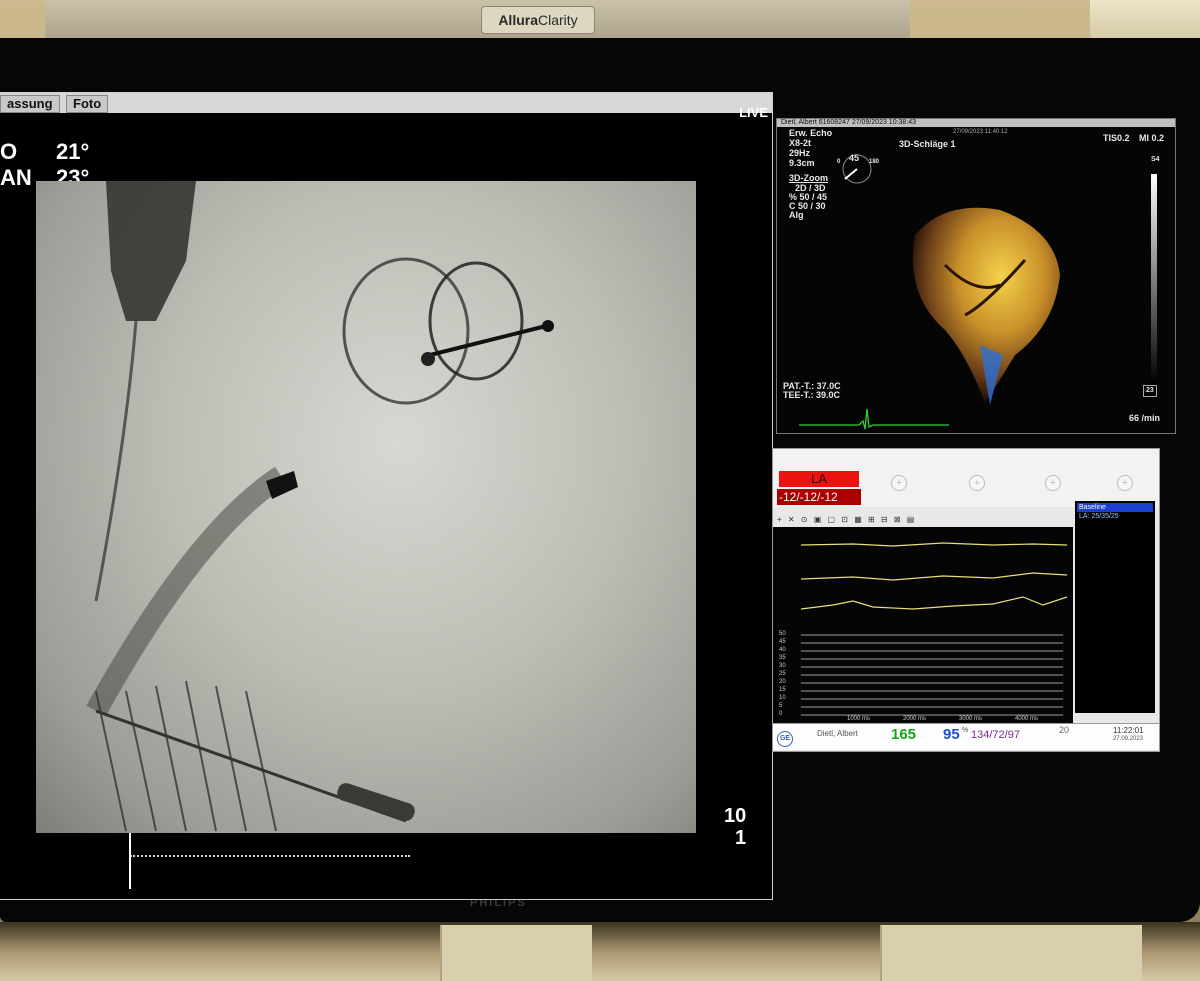  Describe the element at coordinates (782, 674) in the screenshot. I see `y-tick: 25` at that location.